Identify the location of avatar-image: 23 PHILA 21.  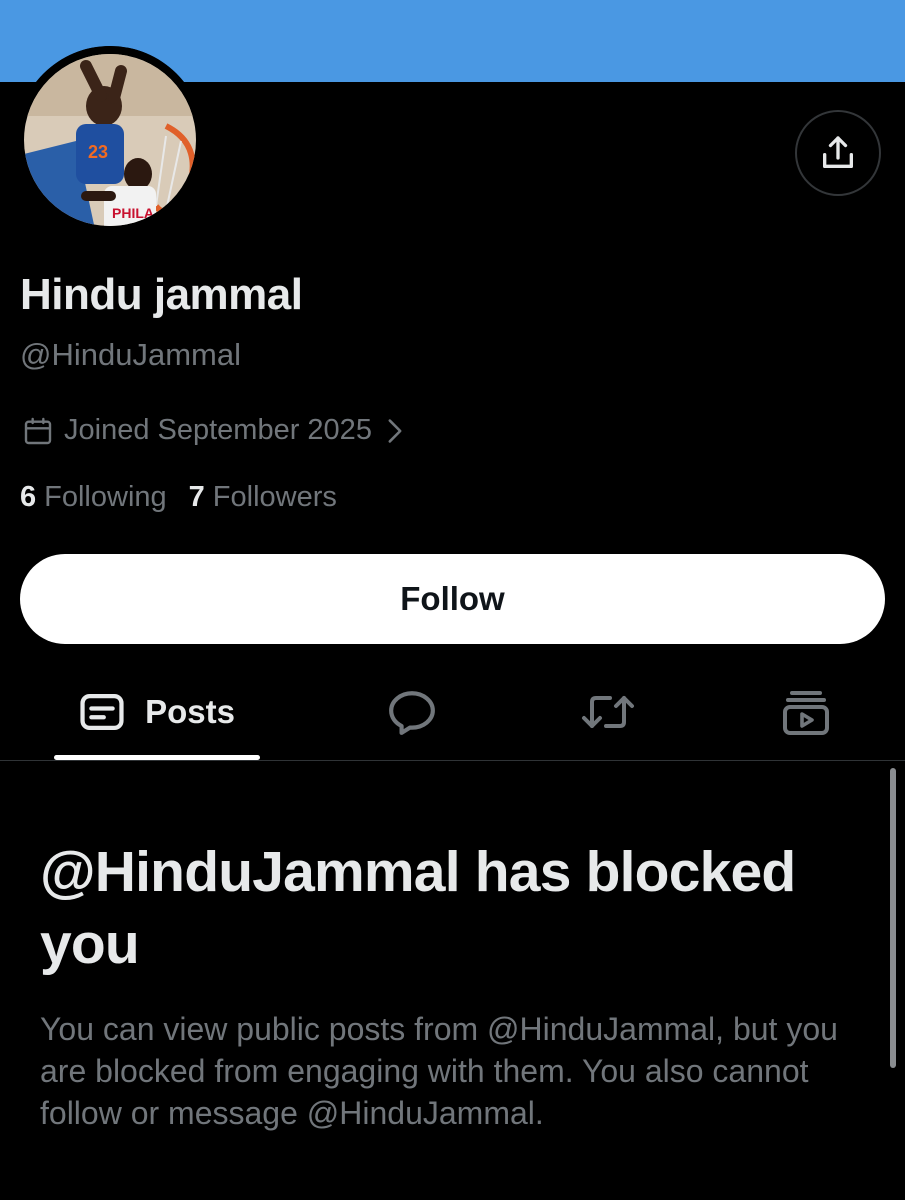
(110, 140).